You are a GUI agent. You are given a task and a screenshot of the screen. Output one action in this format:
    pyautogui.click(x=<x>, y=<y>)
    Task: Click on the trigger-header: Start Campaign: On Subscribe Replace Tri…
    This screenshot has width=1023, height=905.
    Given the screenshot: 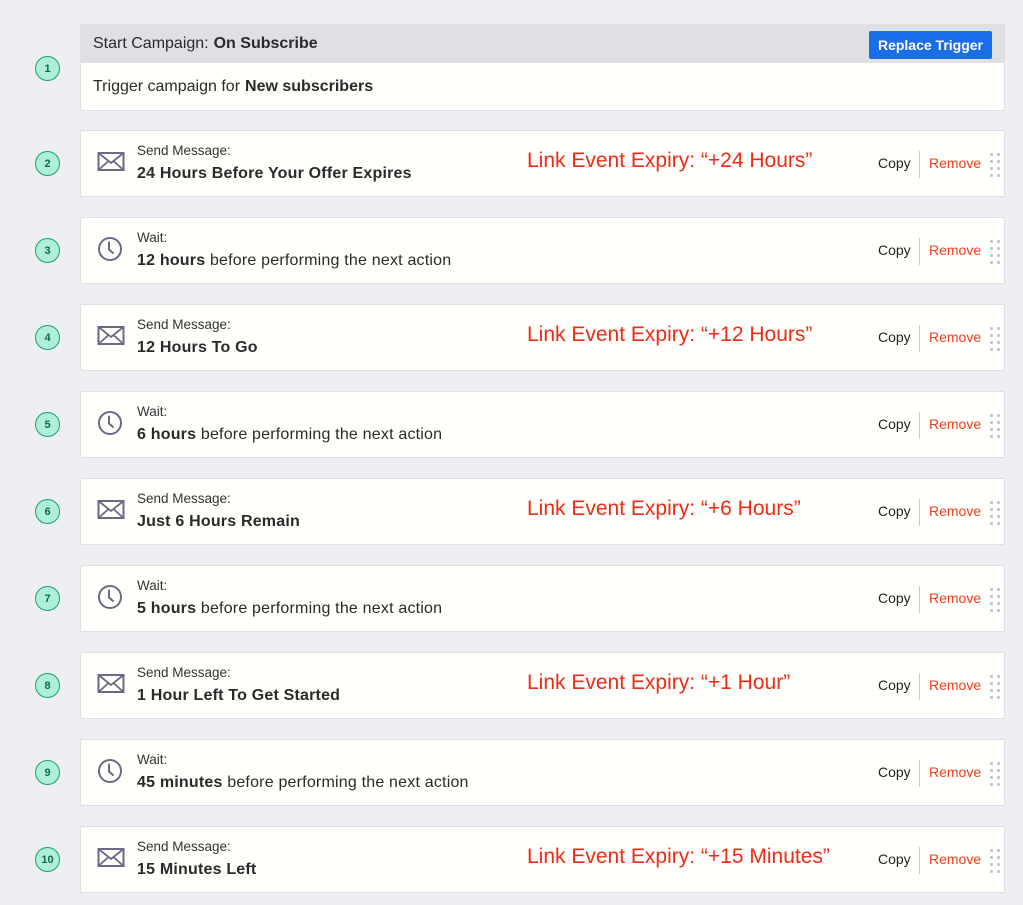 What is the action you would take?
    pyautogui.click(x=542, y=44)
    